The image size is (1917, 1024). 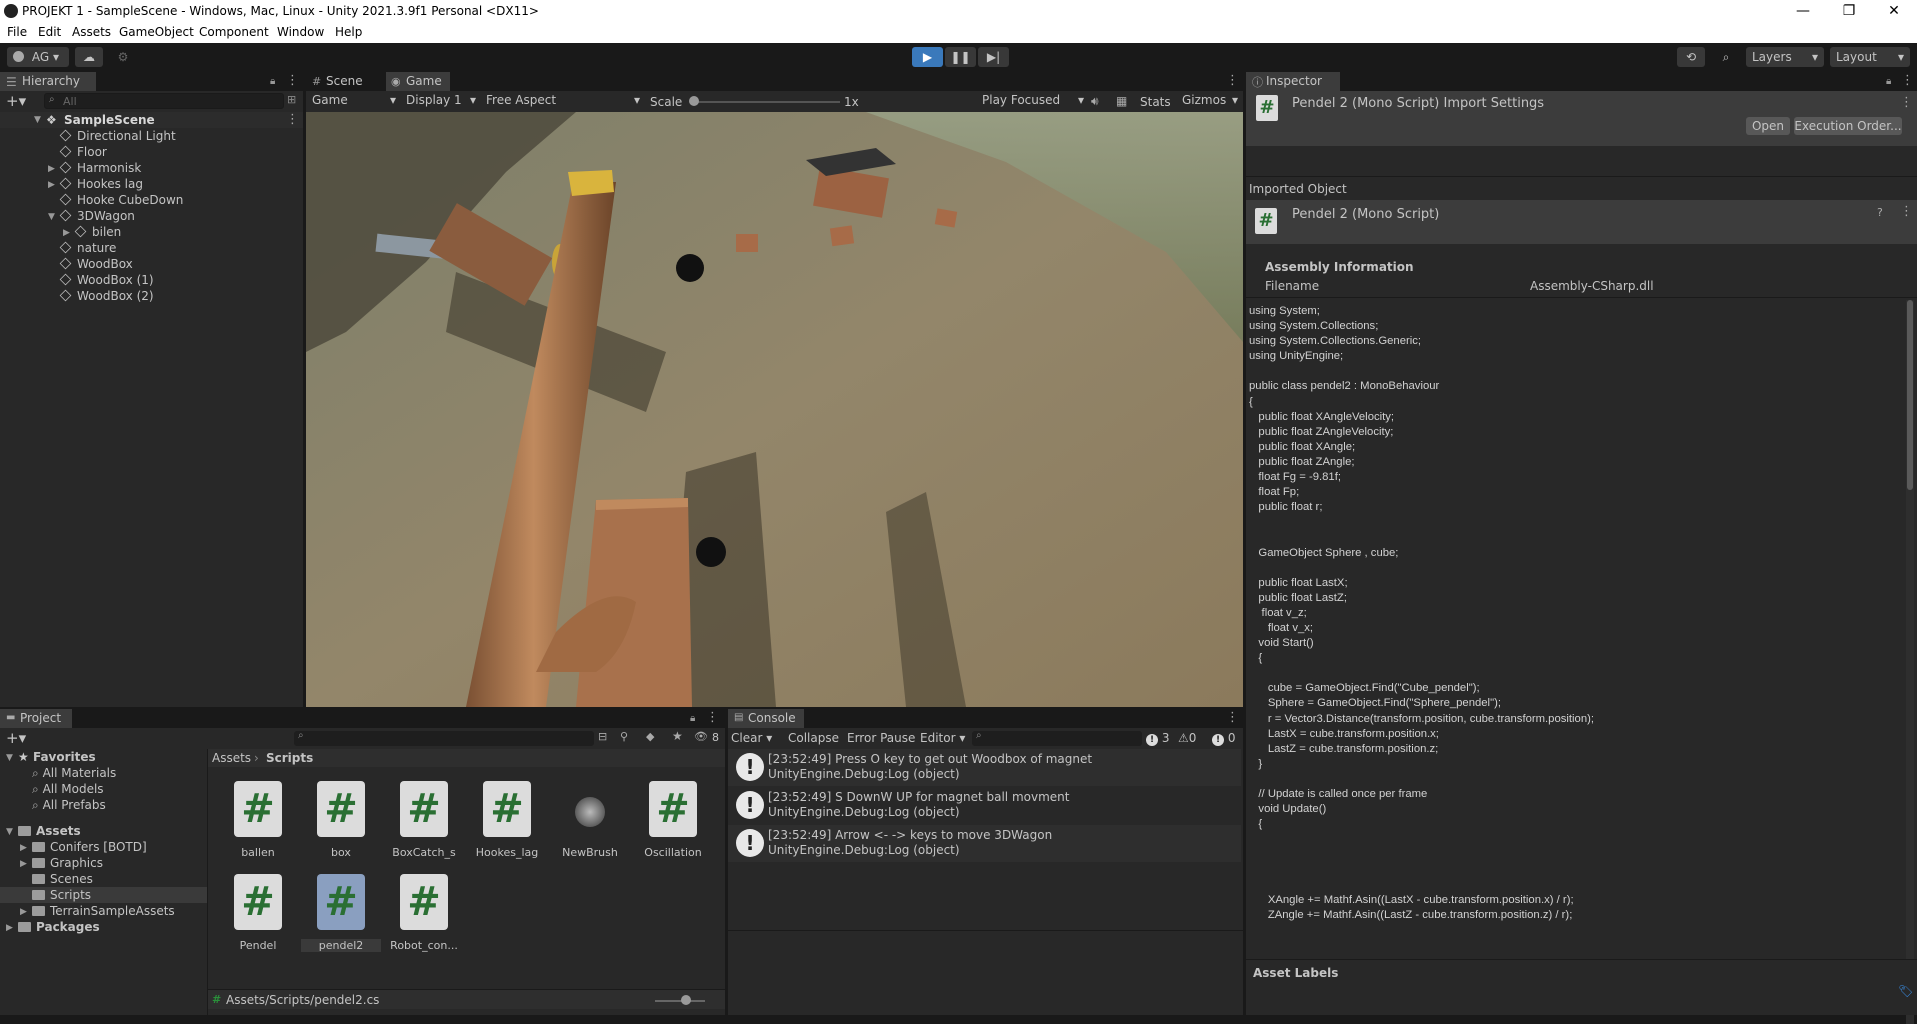 I want to click on script-file-icon-selected: #, so click(x=341, y=902).